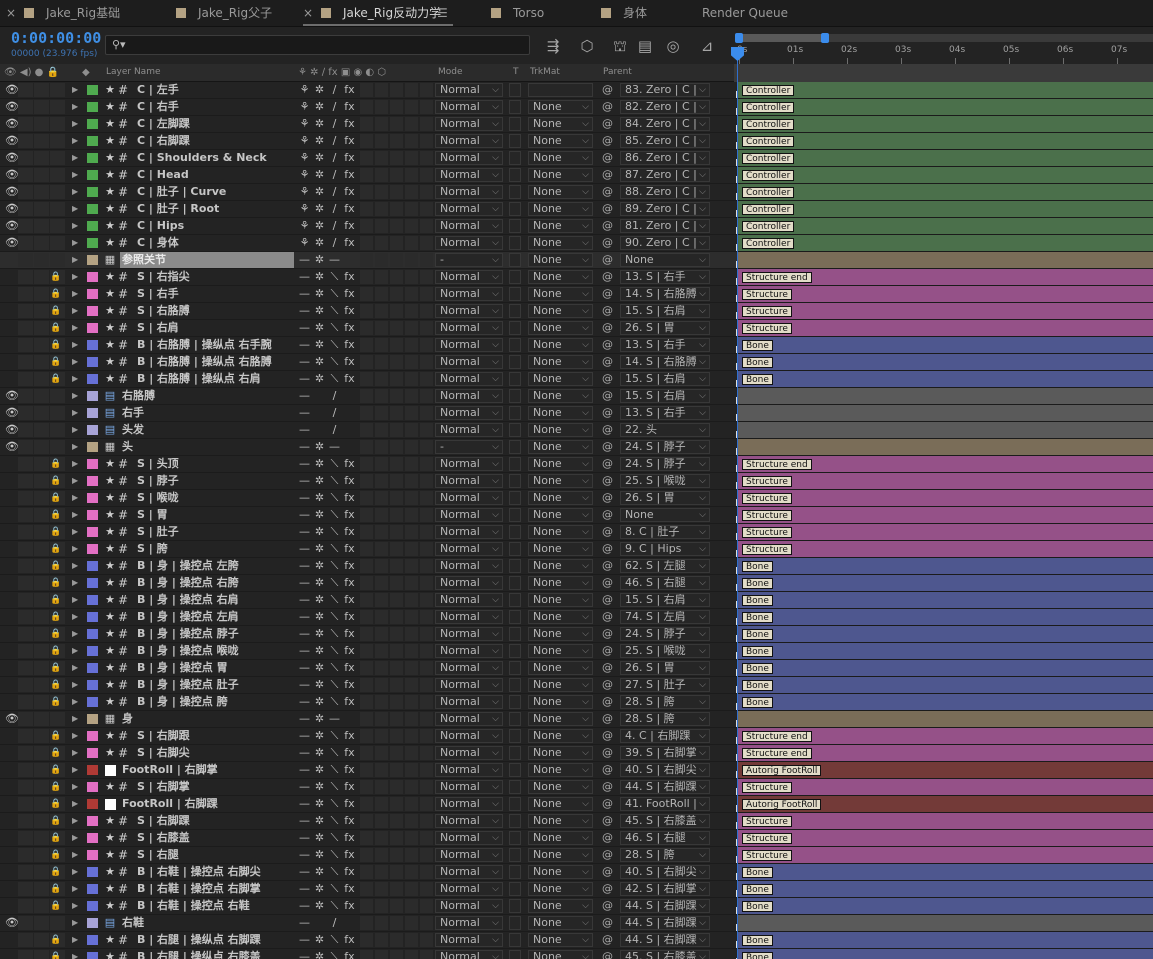 This screenshot has width=1153, height=959. Describe the element at coordinates (304, 209) in the screenshot. I see `switch-toggle: ⚘` at that location.